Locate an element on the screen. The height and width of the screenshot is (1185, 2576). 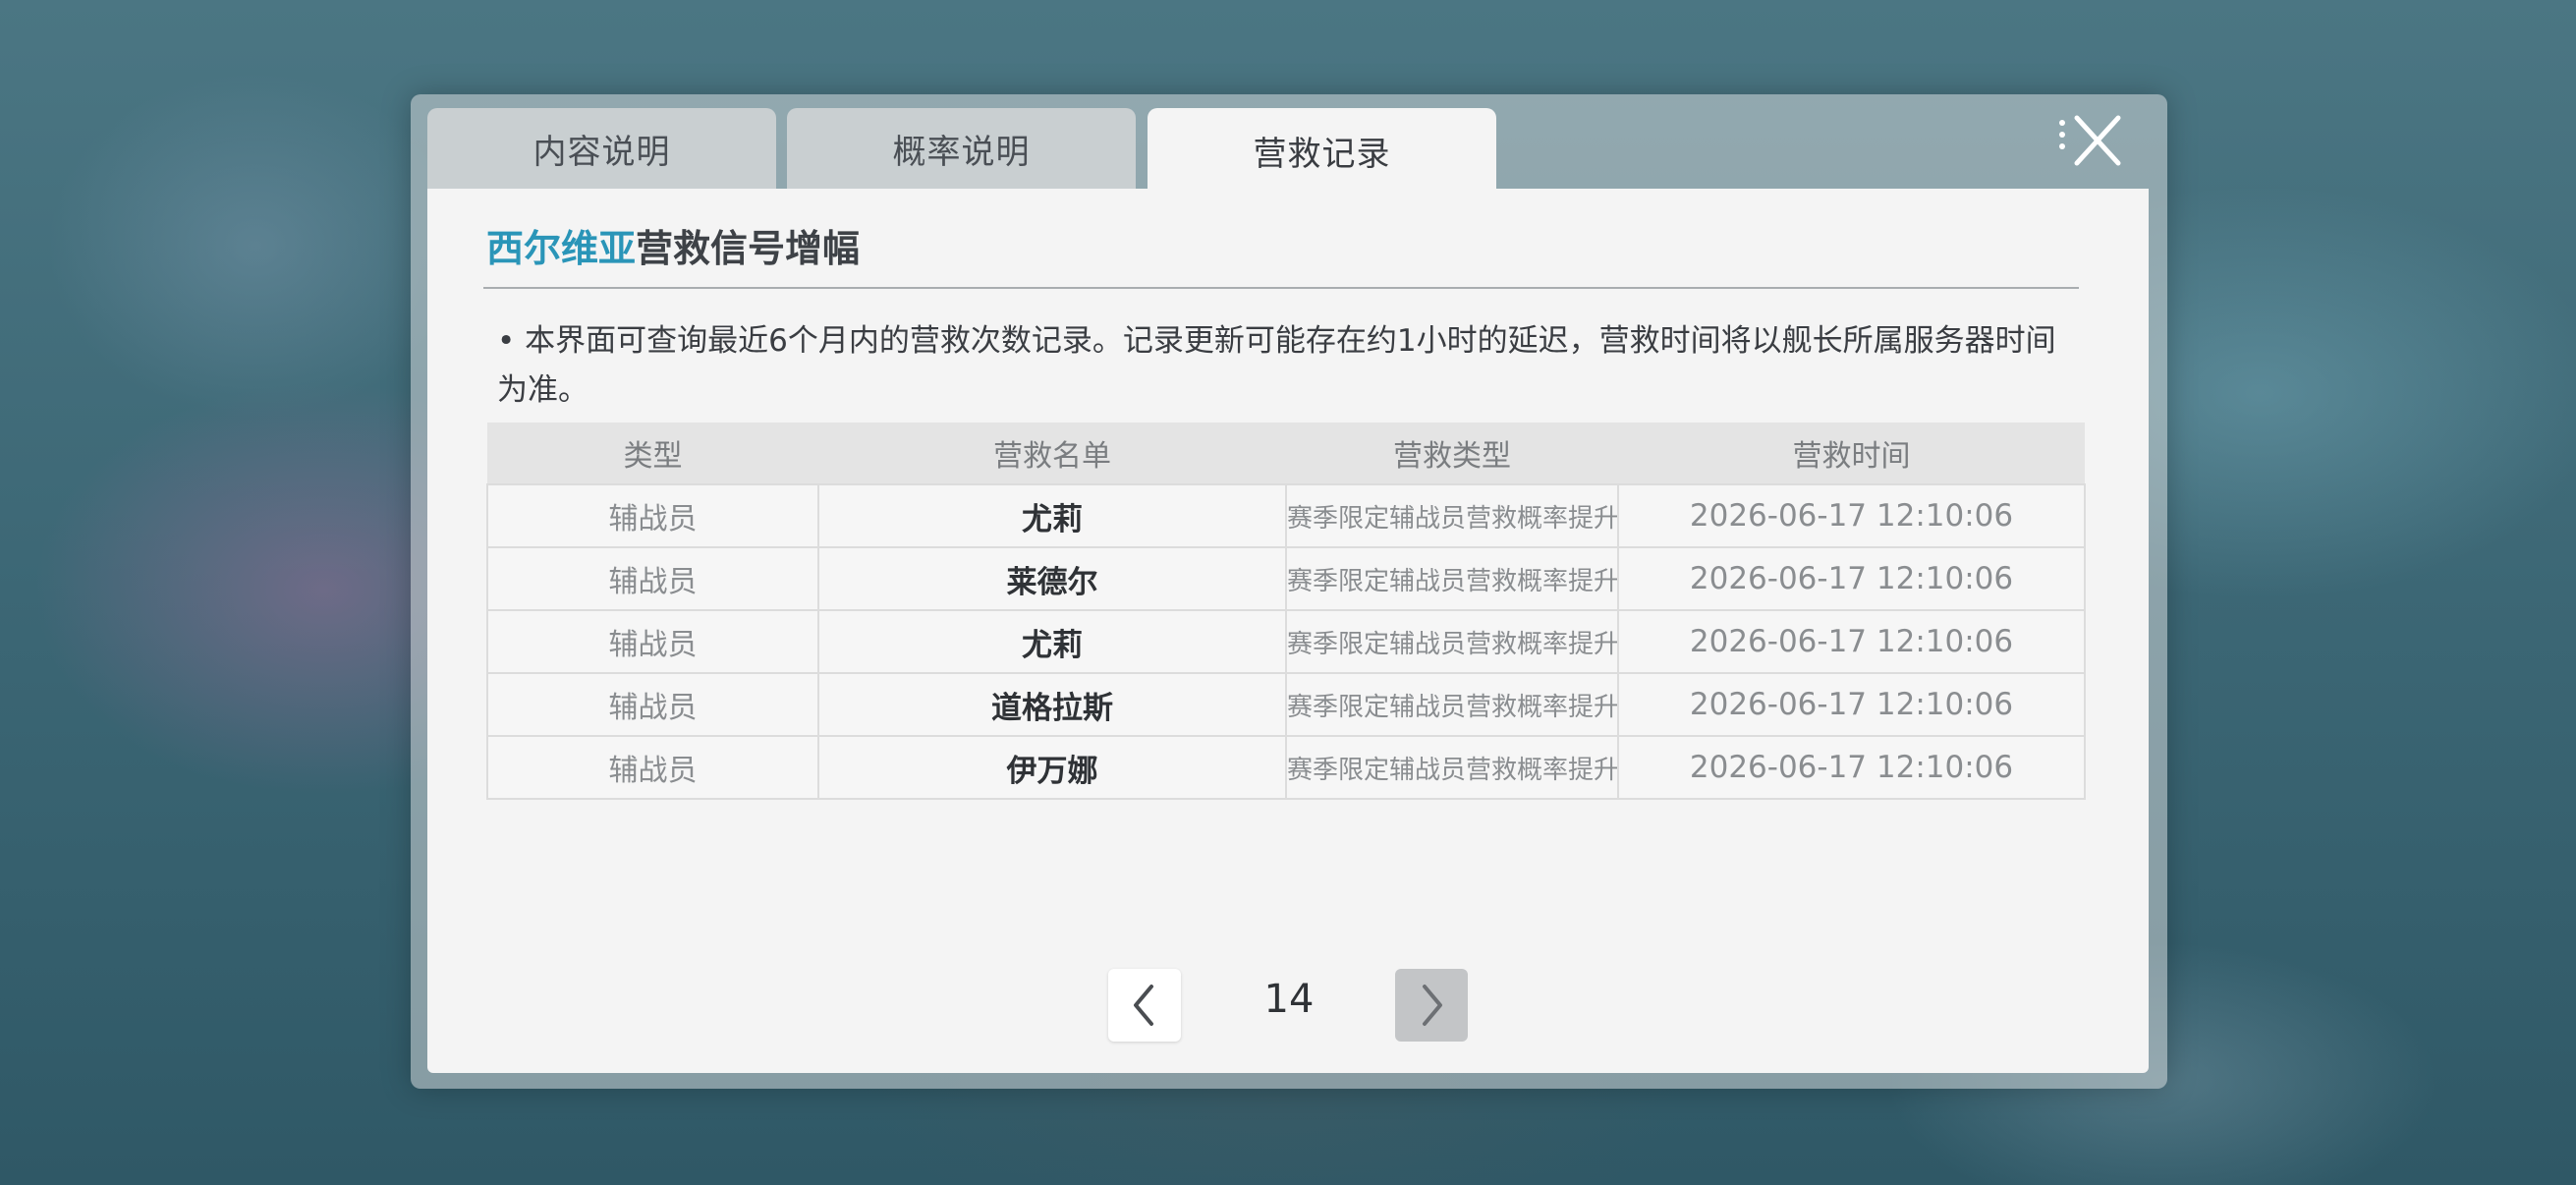
header-type: 类型 is located at coordinates (652, 454).